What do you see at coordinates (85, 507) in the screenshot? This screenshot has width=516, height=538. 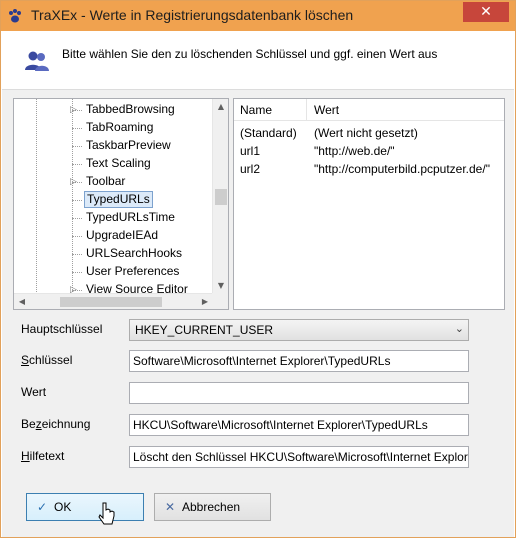 I see `ok-button: ✓ OK` at bounding box center [85, 507].